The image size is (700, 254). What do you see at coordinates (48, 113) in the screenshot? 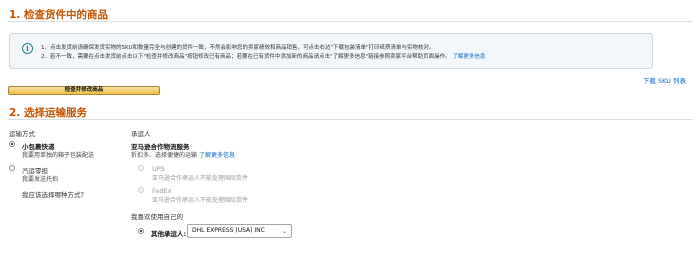
I see `section-title-shipping-service: 2. 选择运输服务` at bounding box center [48, 113].